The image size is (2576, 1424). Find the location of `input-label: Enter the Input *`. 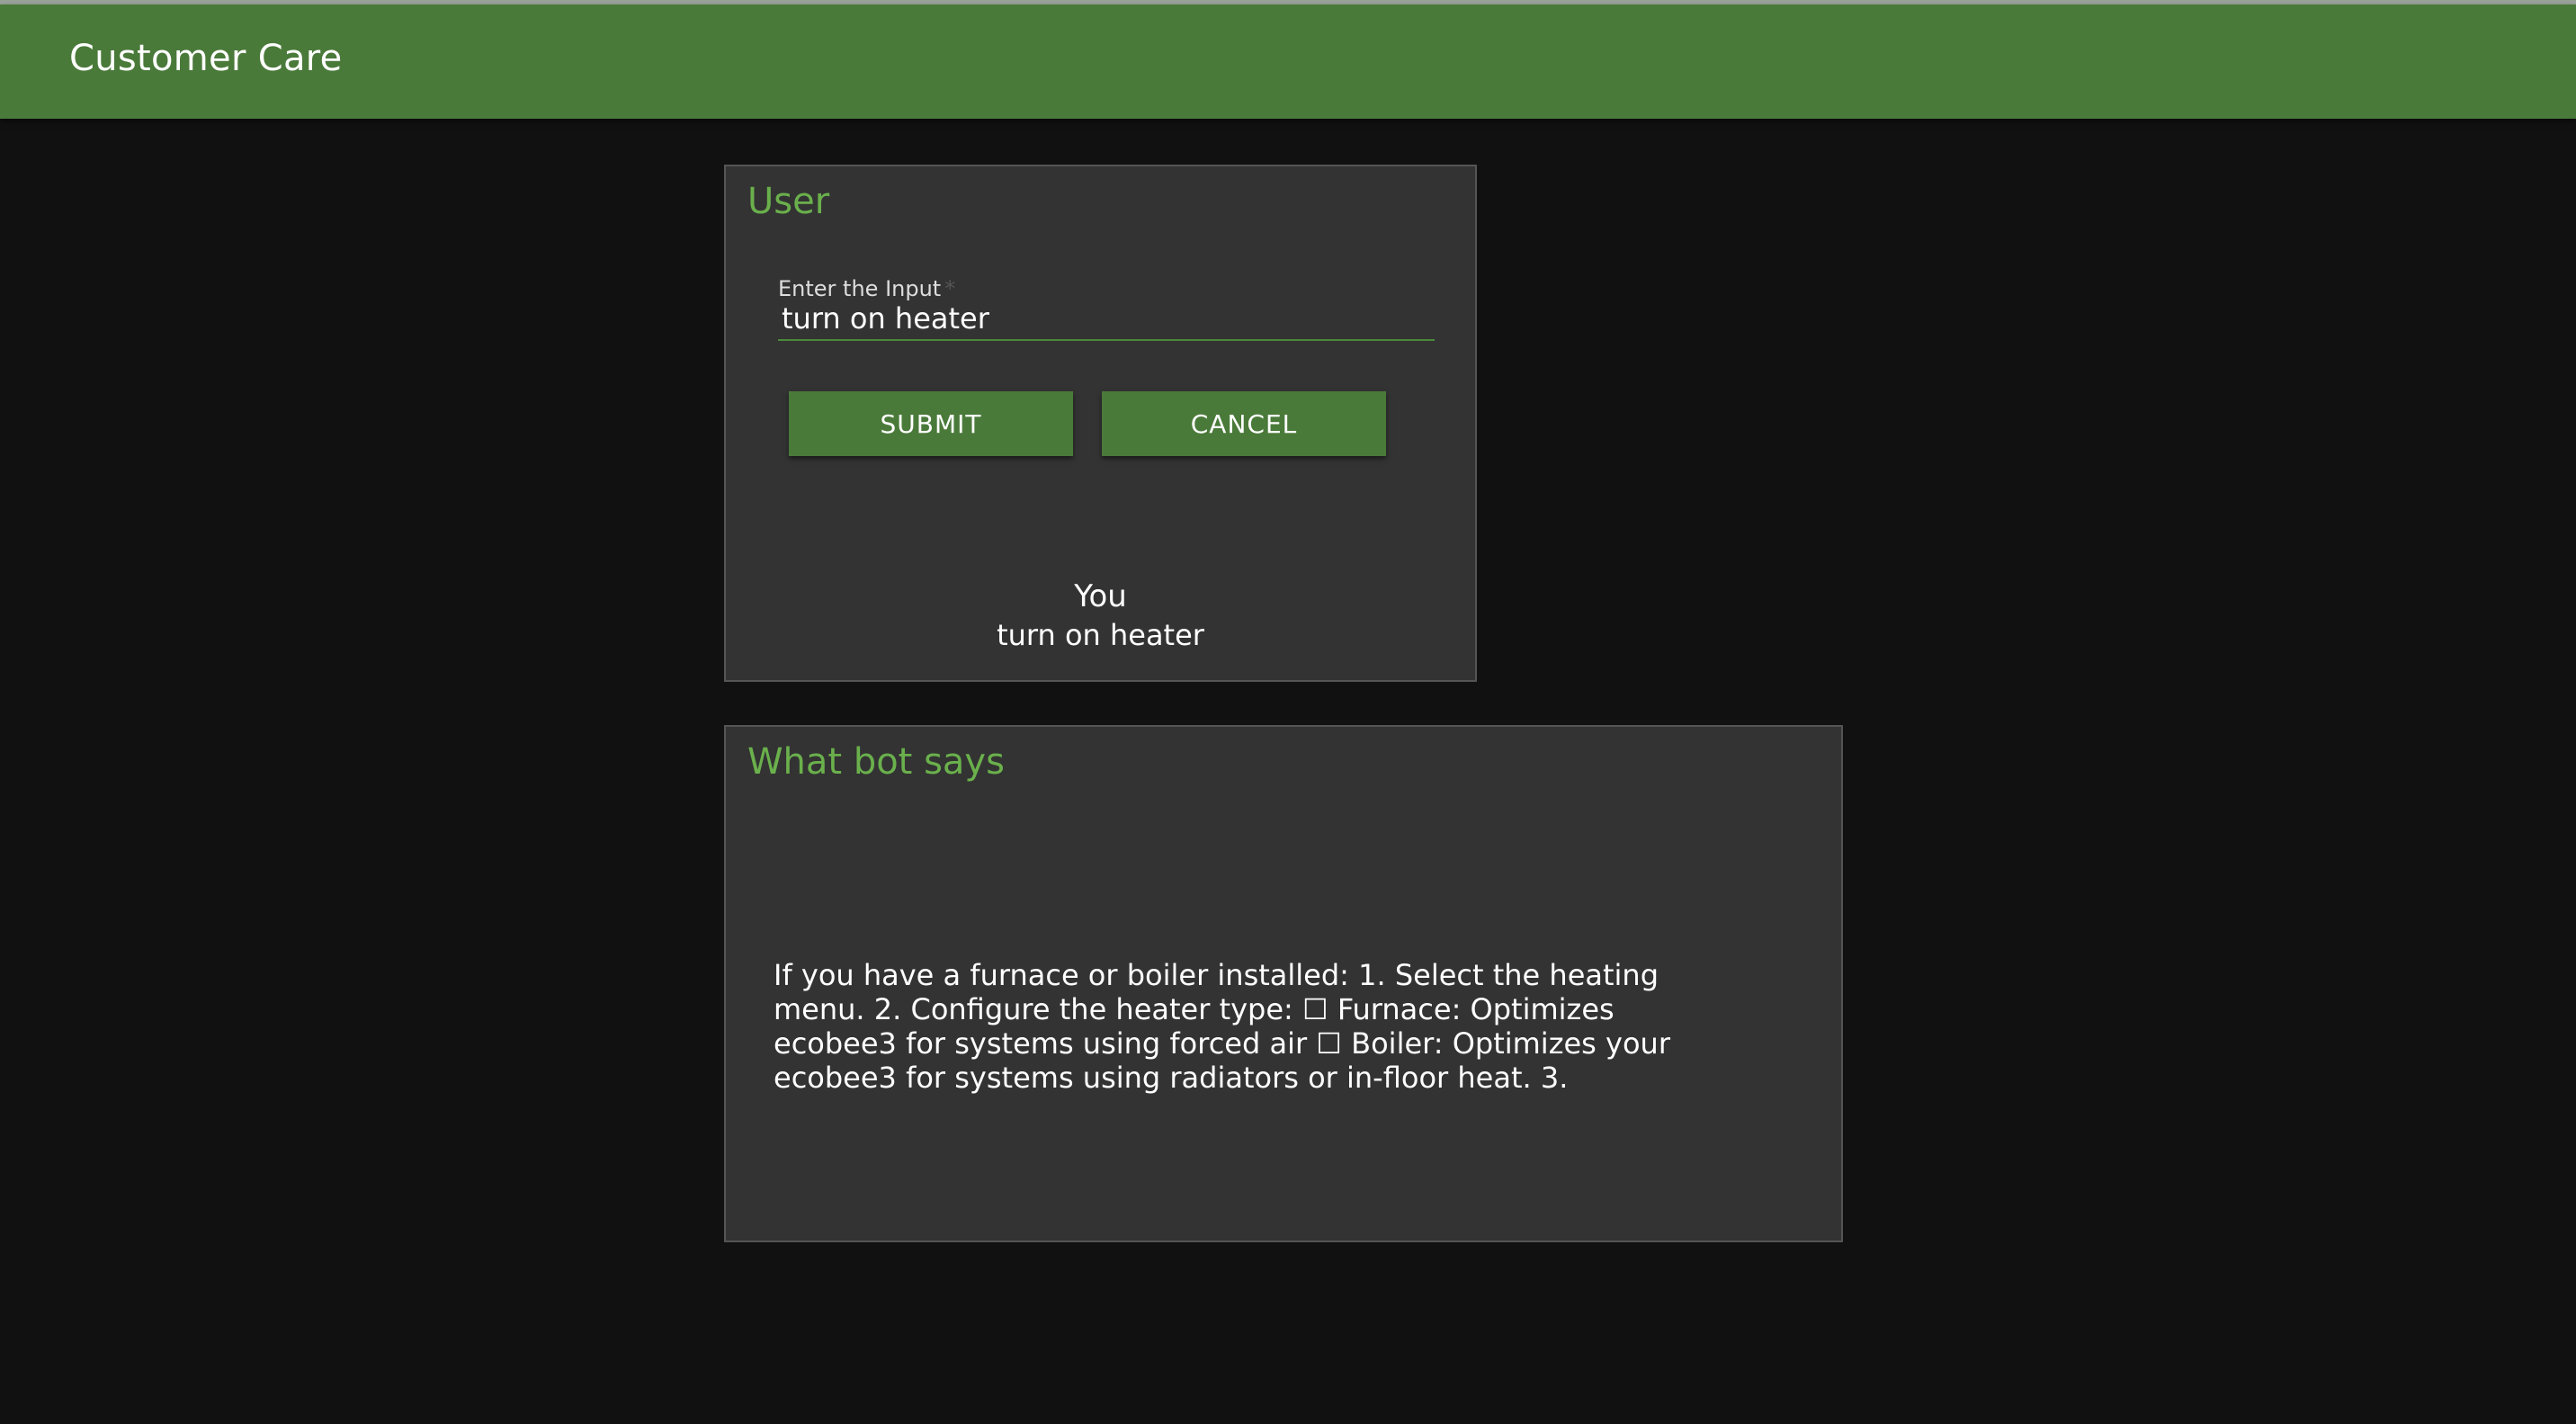

input-label: Enter the Input * is located at coordinates (866, 288).